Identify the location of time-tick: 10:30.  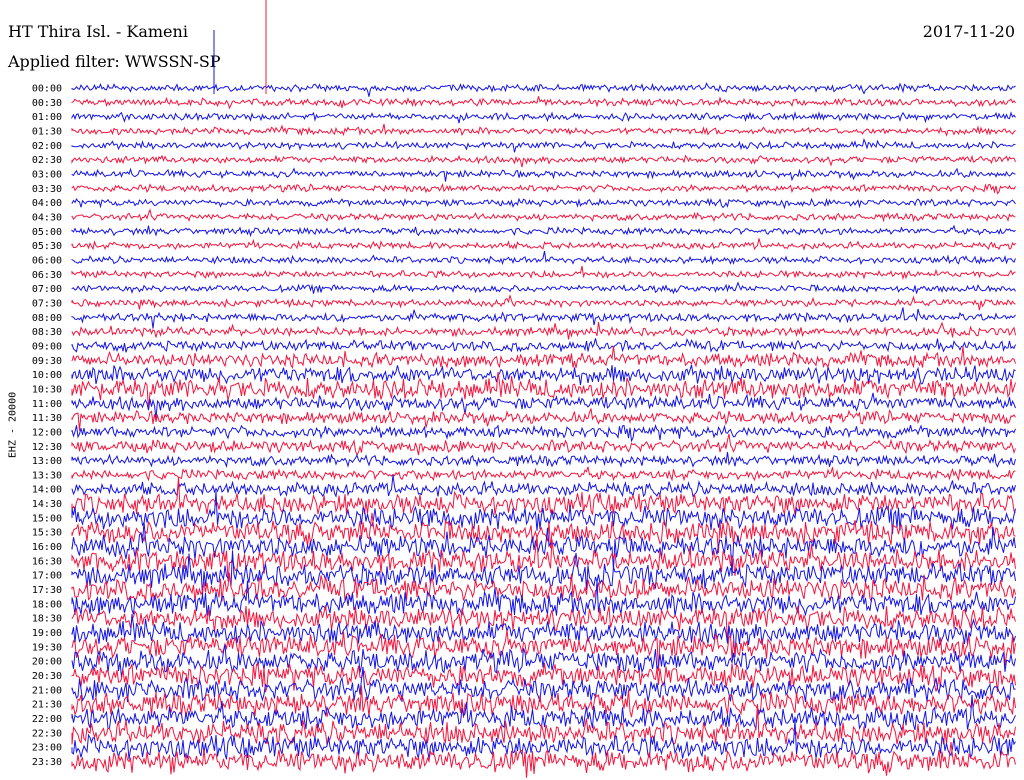
(47, 389).